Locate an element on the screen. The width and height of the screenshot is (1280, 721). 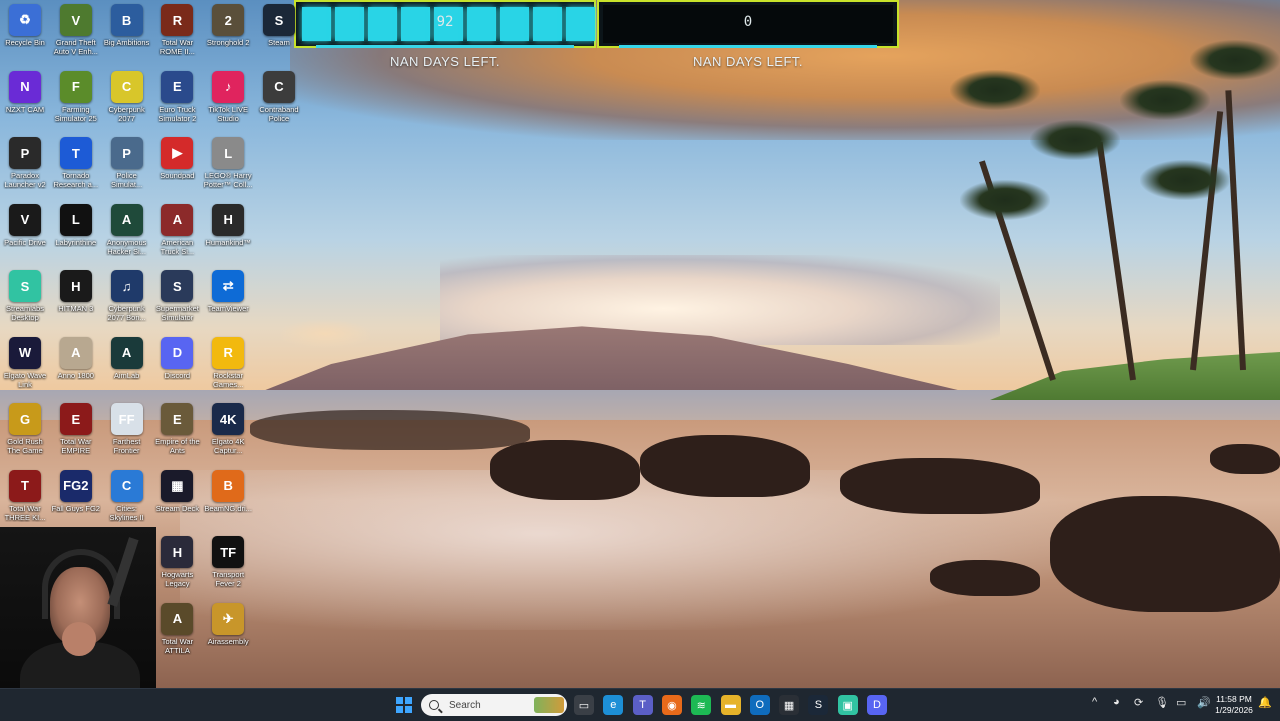
desktop-shortcut: E Empire of the Ants is located at coordinates (177, 431).